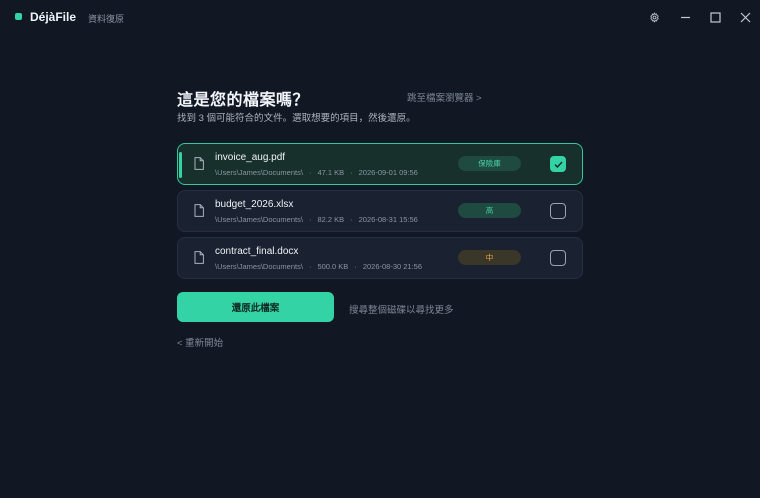 This screenshot has height=498, width=760. Describe the element at coordinates (331, 172) in the screenshot. I see `file-size: 47.1 KB` at that location.